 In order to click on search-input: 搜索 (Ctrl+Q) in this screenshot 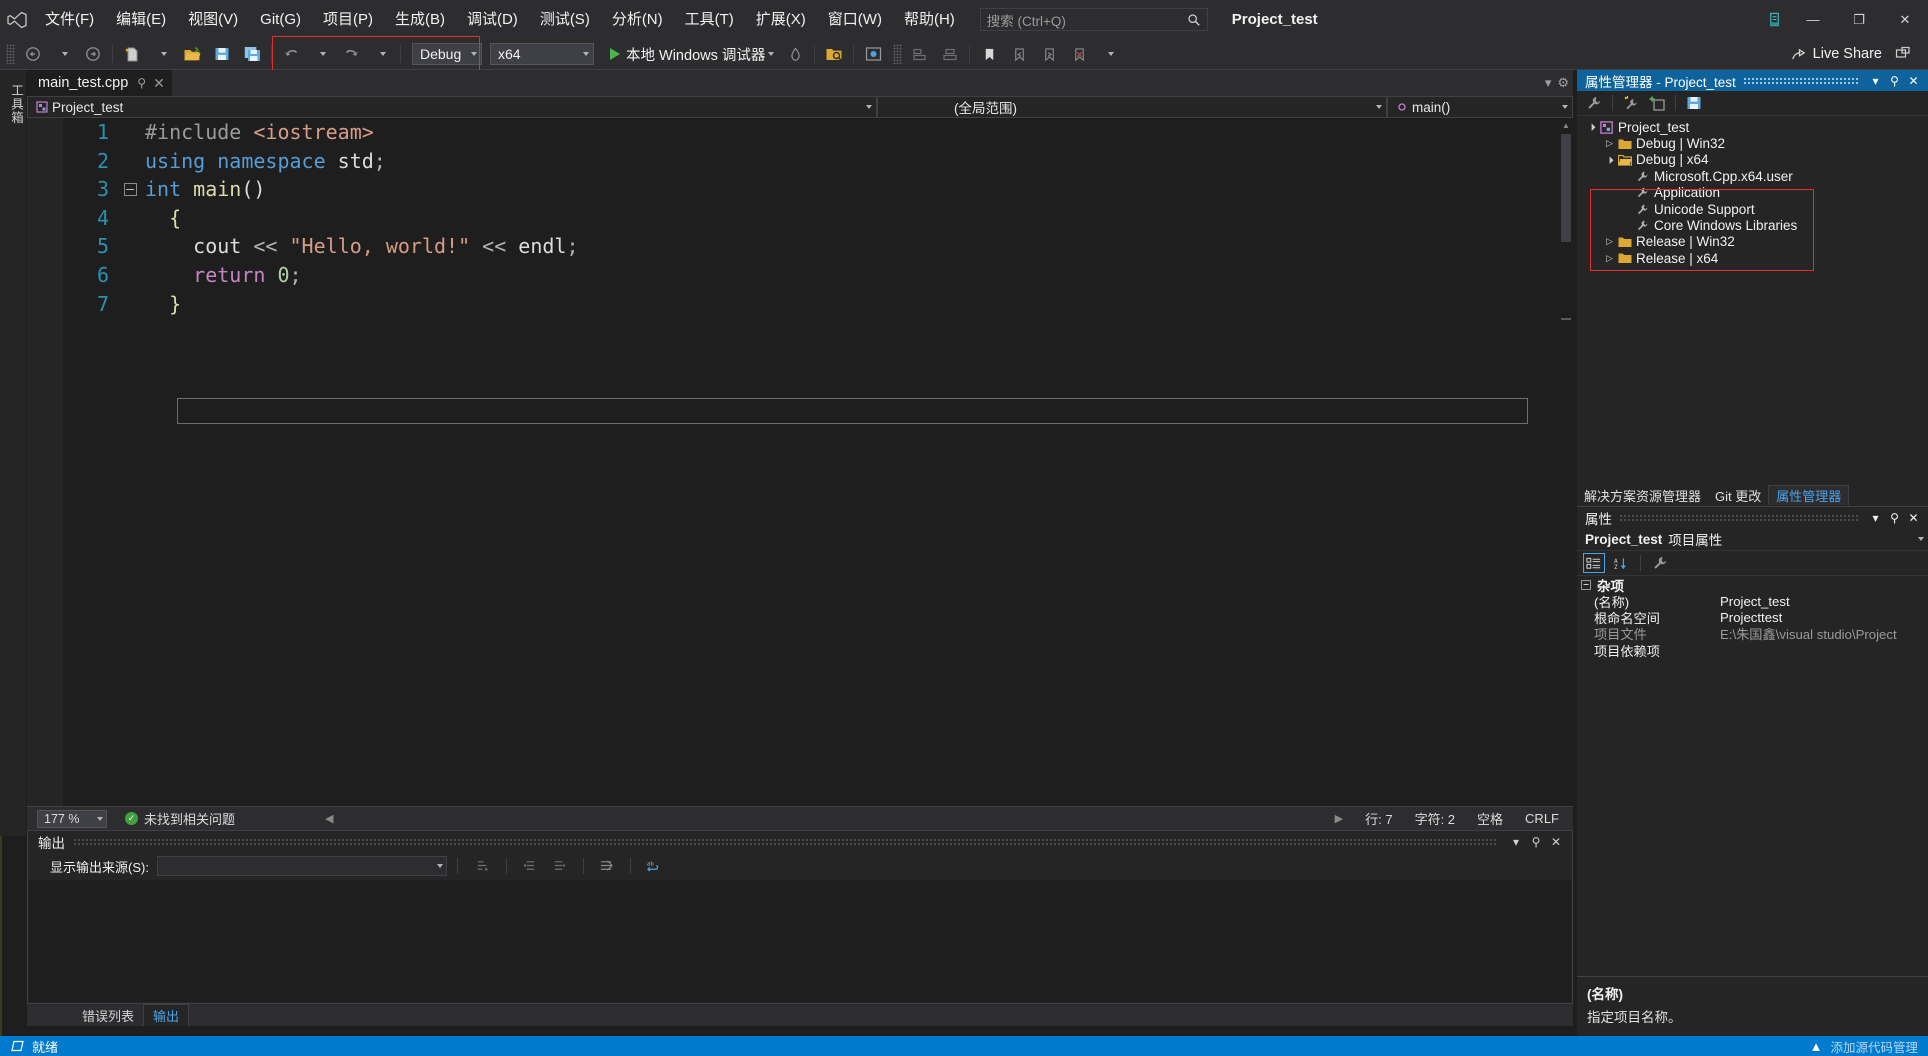, I will do `click(1093, 19)`.